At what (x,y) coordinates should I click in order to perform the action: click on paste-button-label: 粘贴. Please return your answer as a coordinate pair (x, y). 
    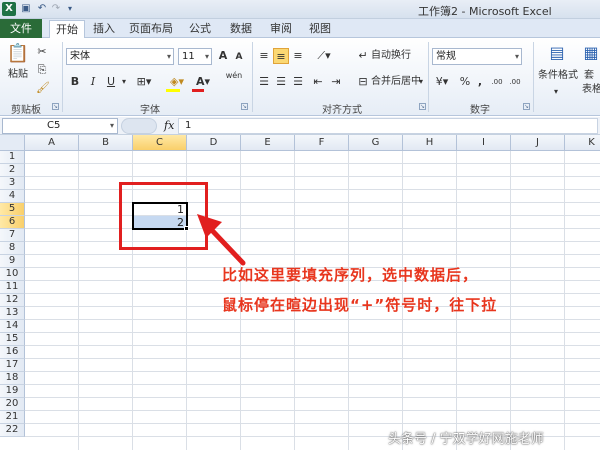
    Looking at the image, I should click on (18, 75).